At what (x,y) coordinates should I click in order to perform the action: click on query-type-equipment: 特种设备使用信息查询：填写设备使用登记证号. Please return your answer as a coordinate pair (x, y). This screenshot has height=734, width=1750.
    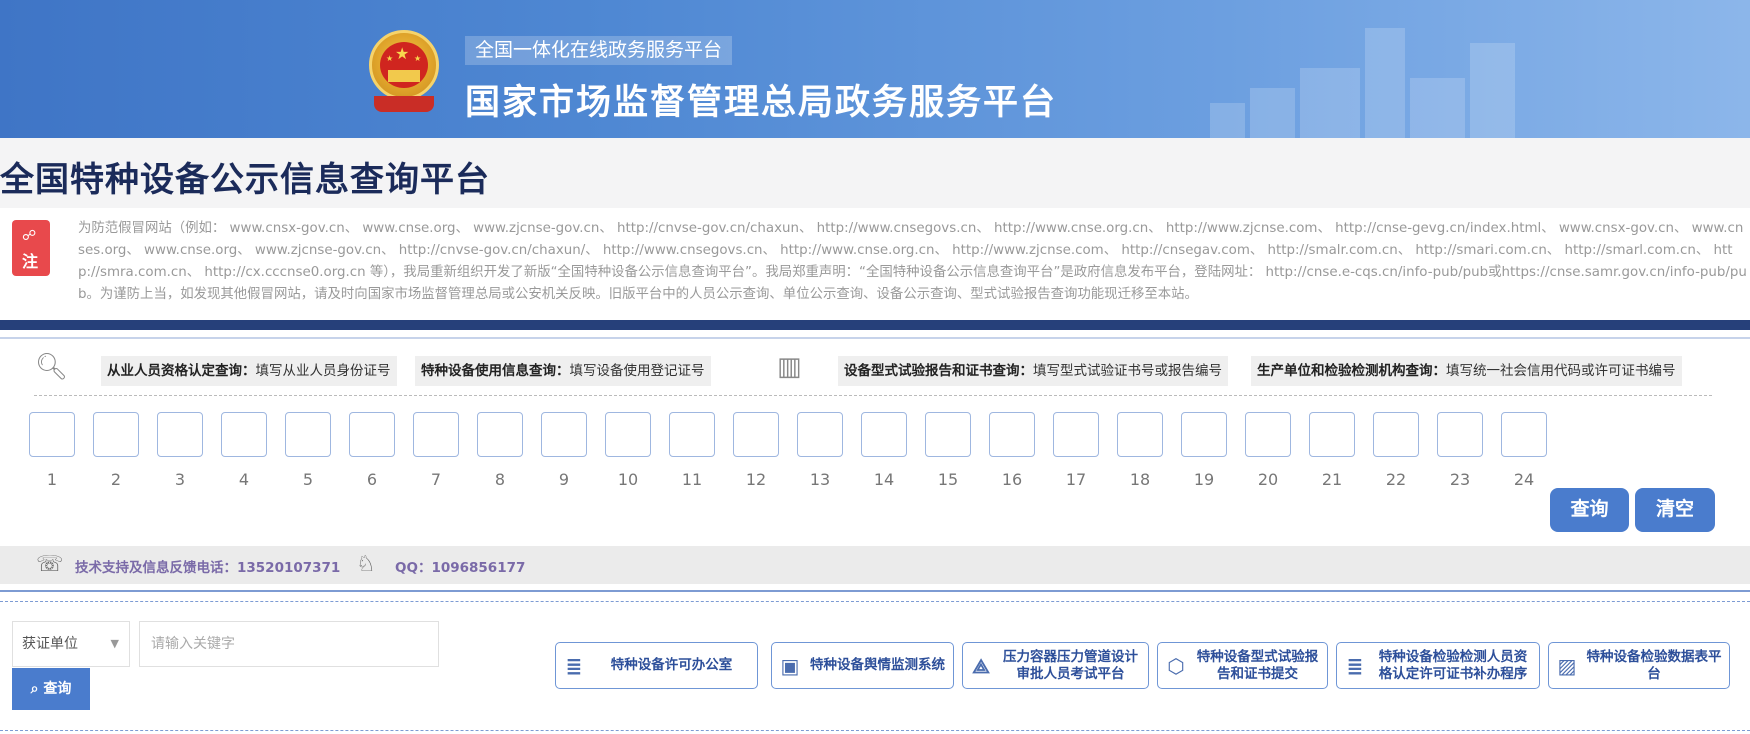
    Looking at the image, I should click on (563, 371).